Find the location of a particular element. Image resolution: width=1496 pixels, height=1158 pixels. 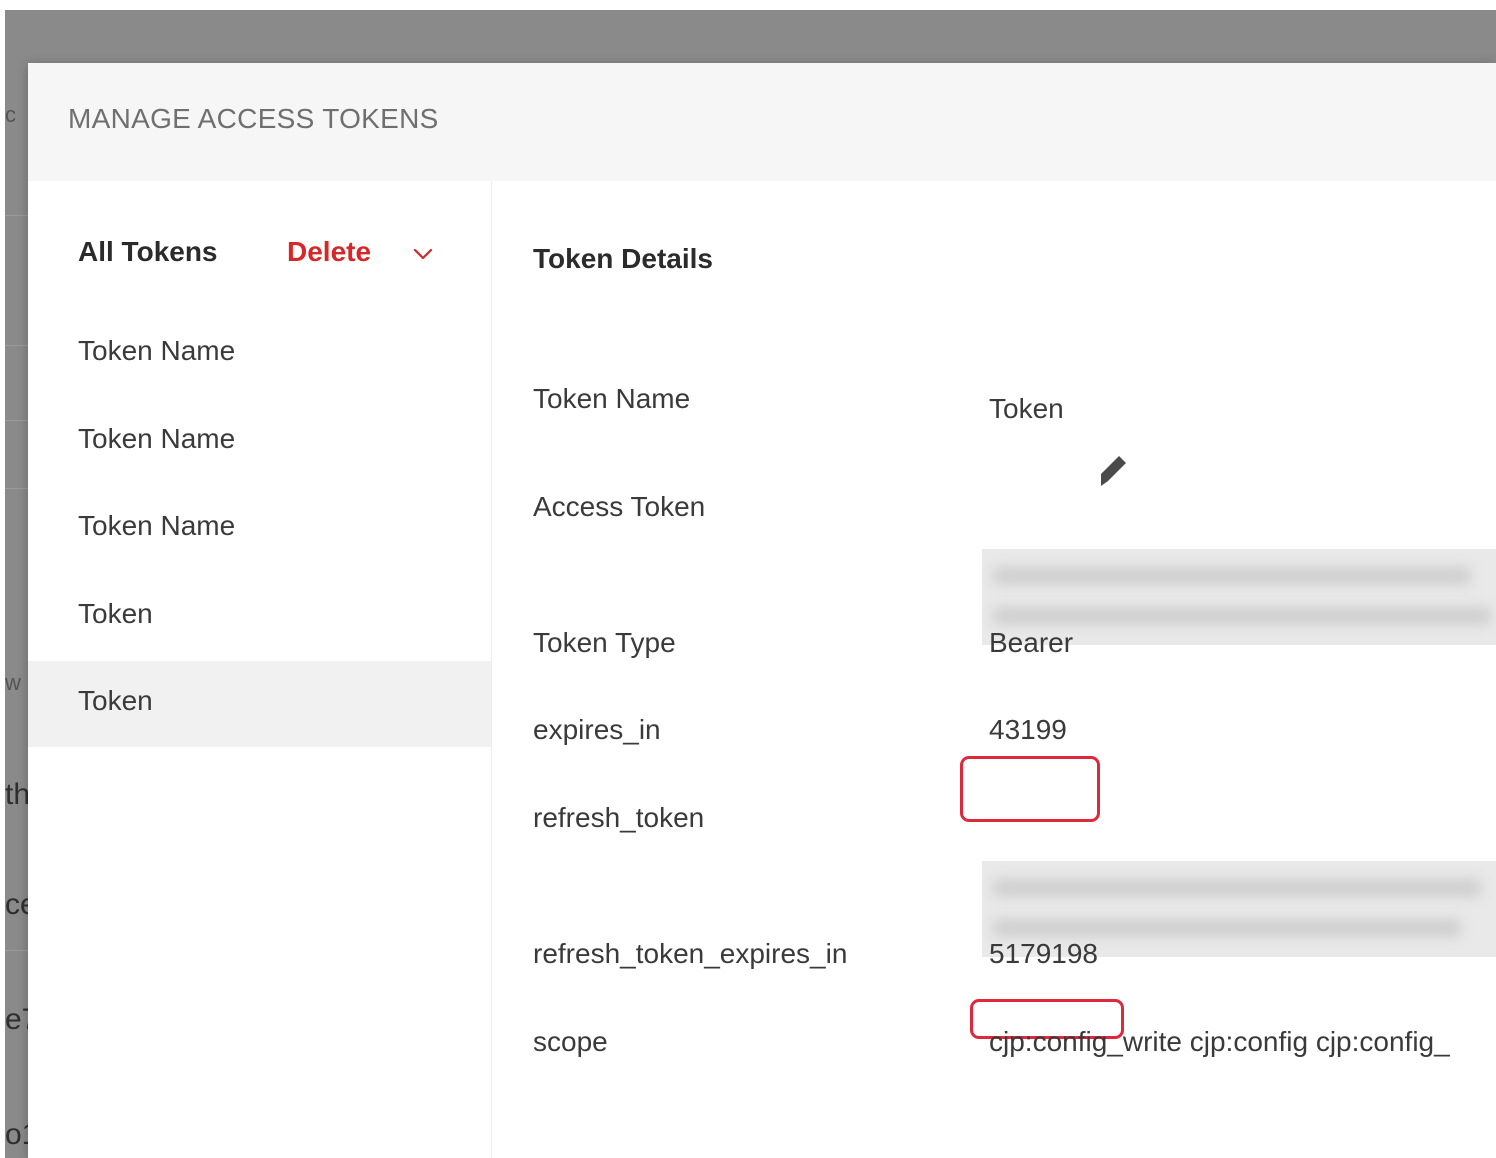

refresh-token-expires-in-value: 5179198 is located at coordinates (1044, 953).